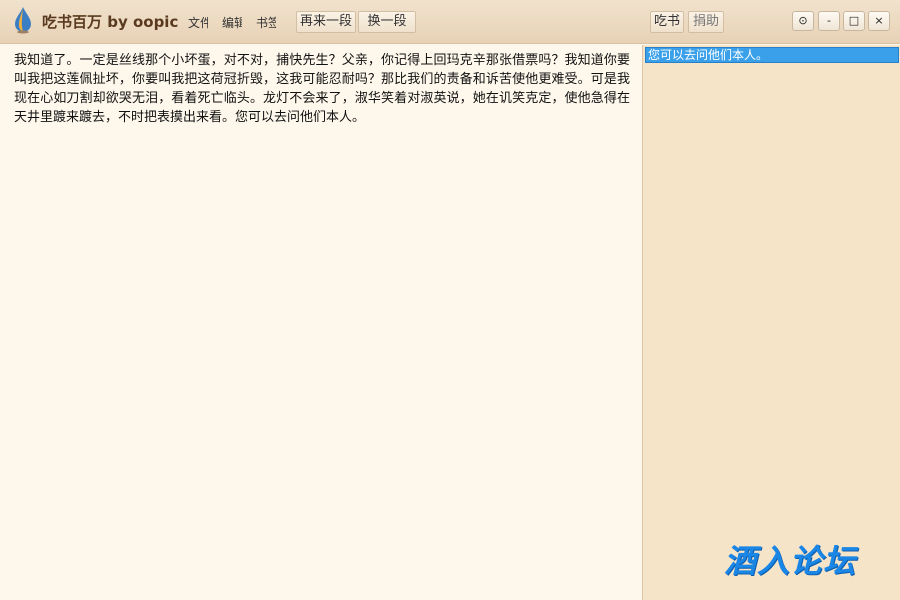 The image size is (900, 600). Describe the element at coordinates (232, 22) in the screenshot. I see `menu-edit: 编辑` at that location.